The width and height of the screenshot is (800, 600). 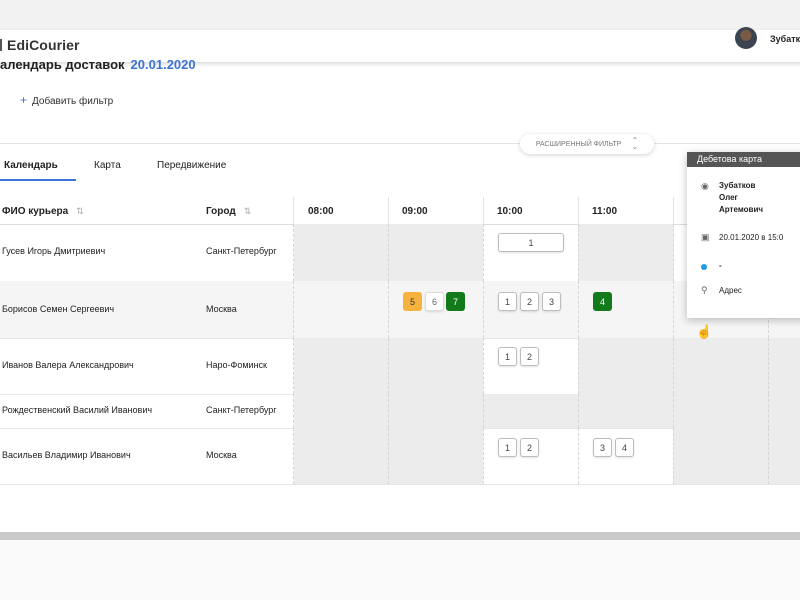 What do you see at coordinates (38, 180) in the screenshot?
I see `active-tab-indicator` at bounding box center [38, 180].